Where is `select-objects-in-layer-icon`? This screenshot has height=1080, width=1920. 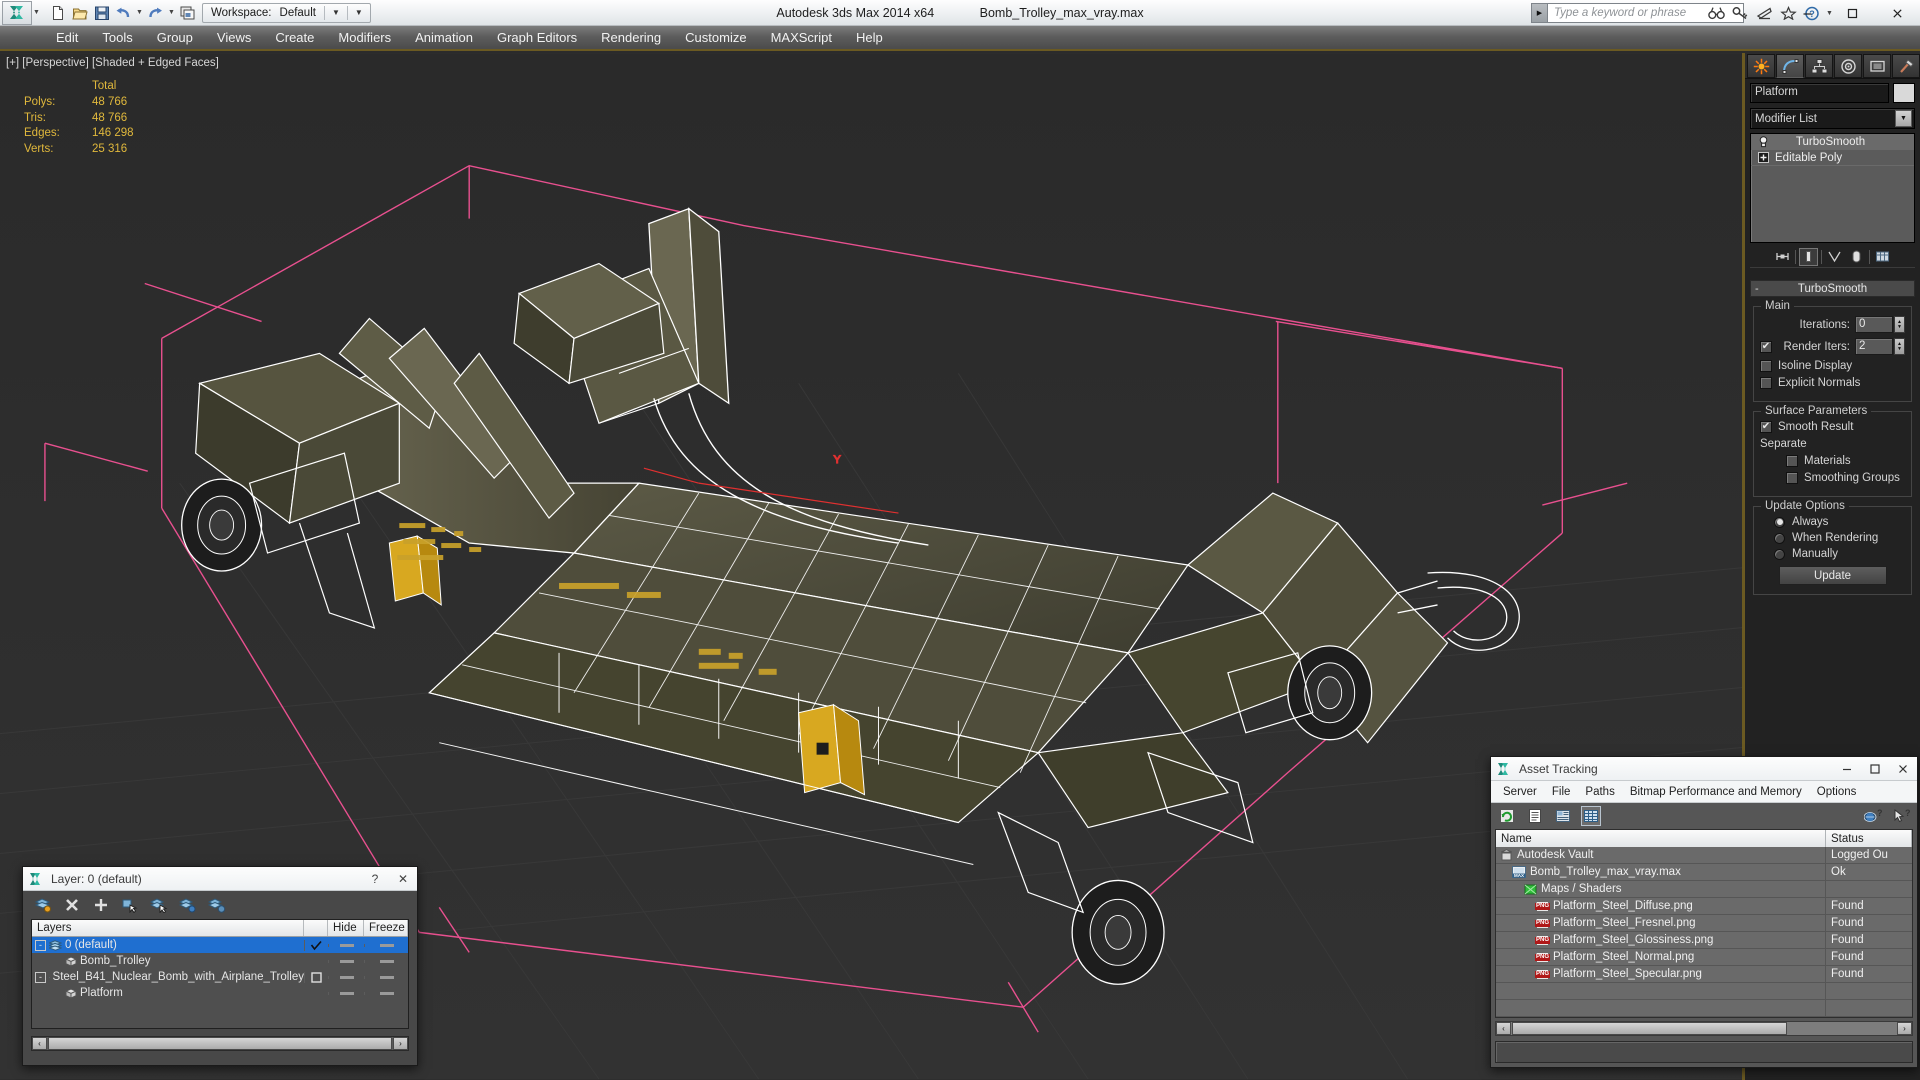
select-objects-in-layer-icon is located at coordinates (130, 905).